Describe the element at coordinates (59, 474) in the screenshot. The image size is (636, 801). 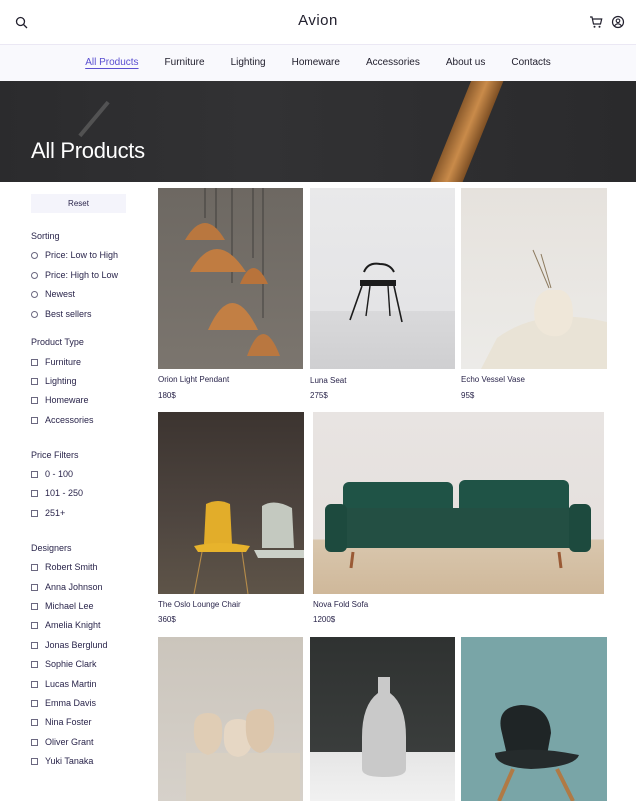
I see `option-label: 0 - 100` at that location.